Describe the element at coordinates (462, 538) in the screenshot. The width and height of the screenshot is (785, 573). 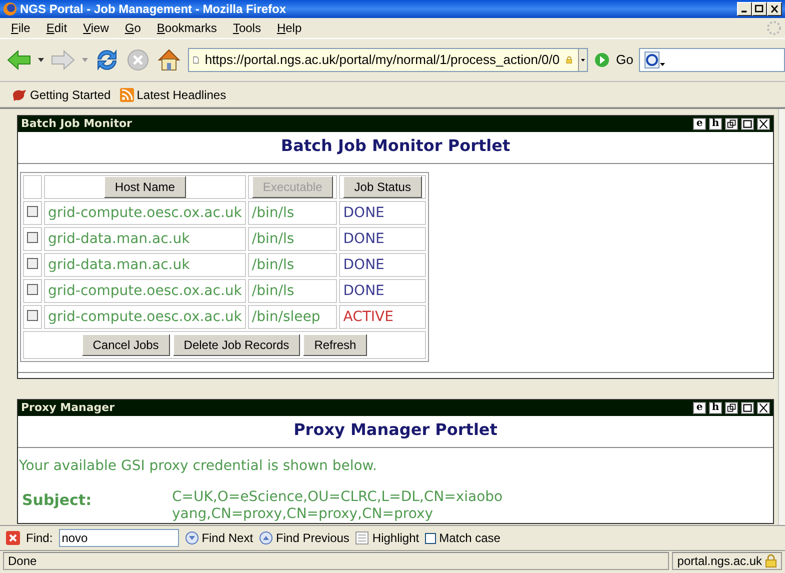
I see `match-case-checkbox: Match case` at that location.